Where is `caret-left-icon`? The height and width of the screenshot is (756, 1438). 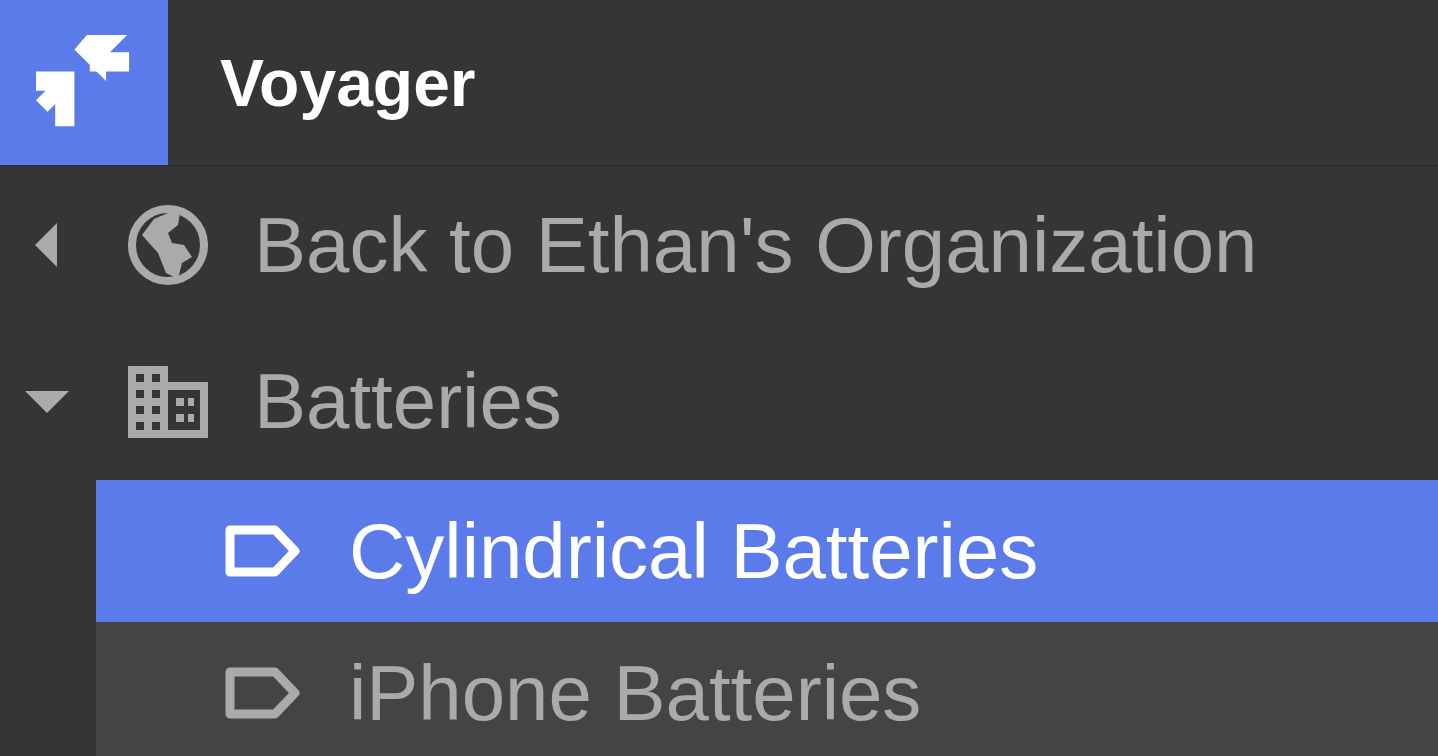
caret-left-icon is located at coordinates (46, 245).